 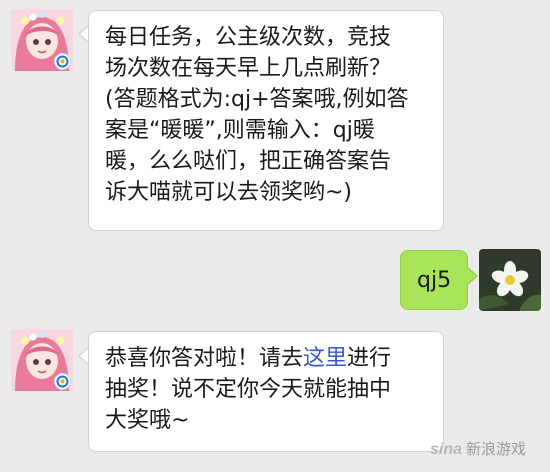 I want to click on sina-games-watermark: sina 新浪游戏, so click(x=478, y=448).